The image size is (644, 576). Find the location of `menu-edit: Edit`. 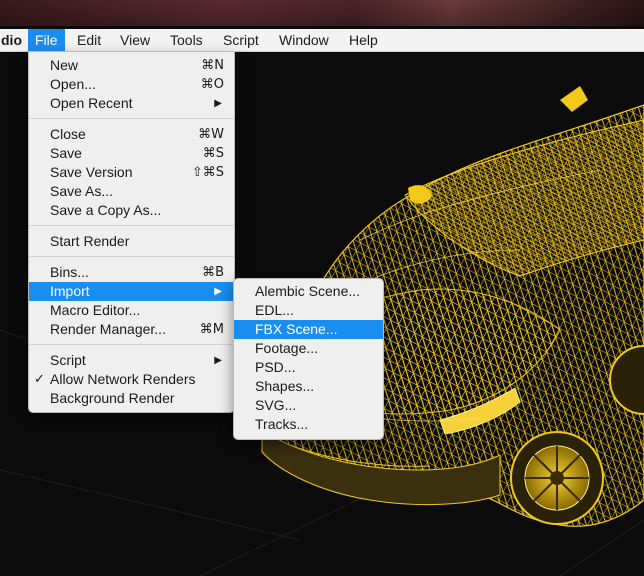

menu-edit: Edit is located at coordinates (89, 40).